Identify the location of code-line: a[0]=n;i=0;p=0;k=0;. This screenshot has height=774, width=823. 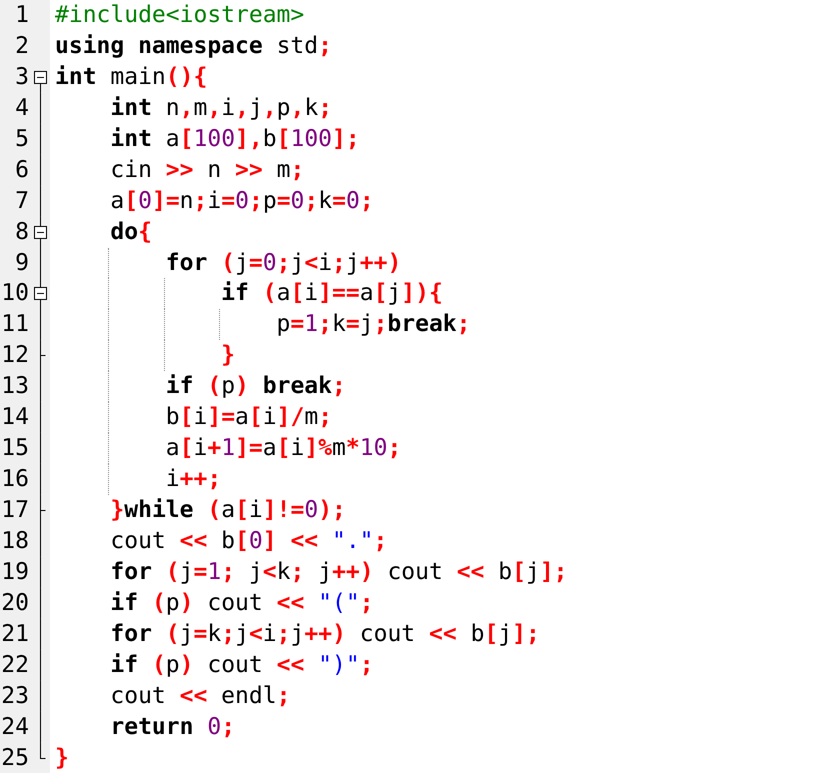
(241, 201).